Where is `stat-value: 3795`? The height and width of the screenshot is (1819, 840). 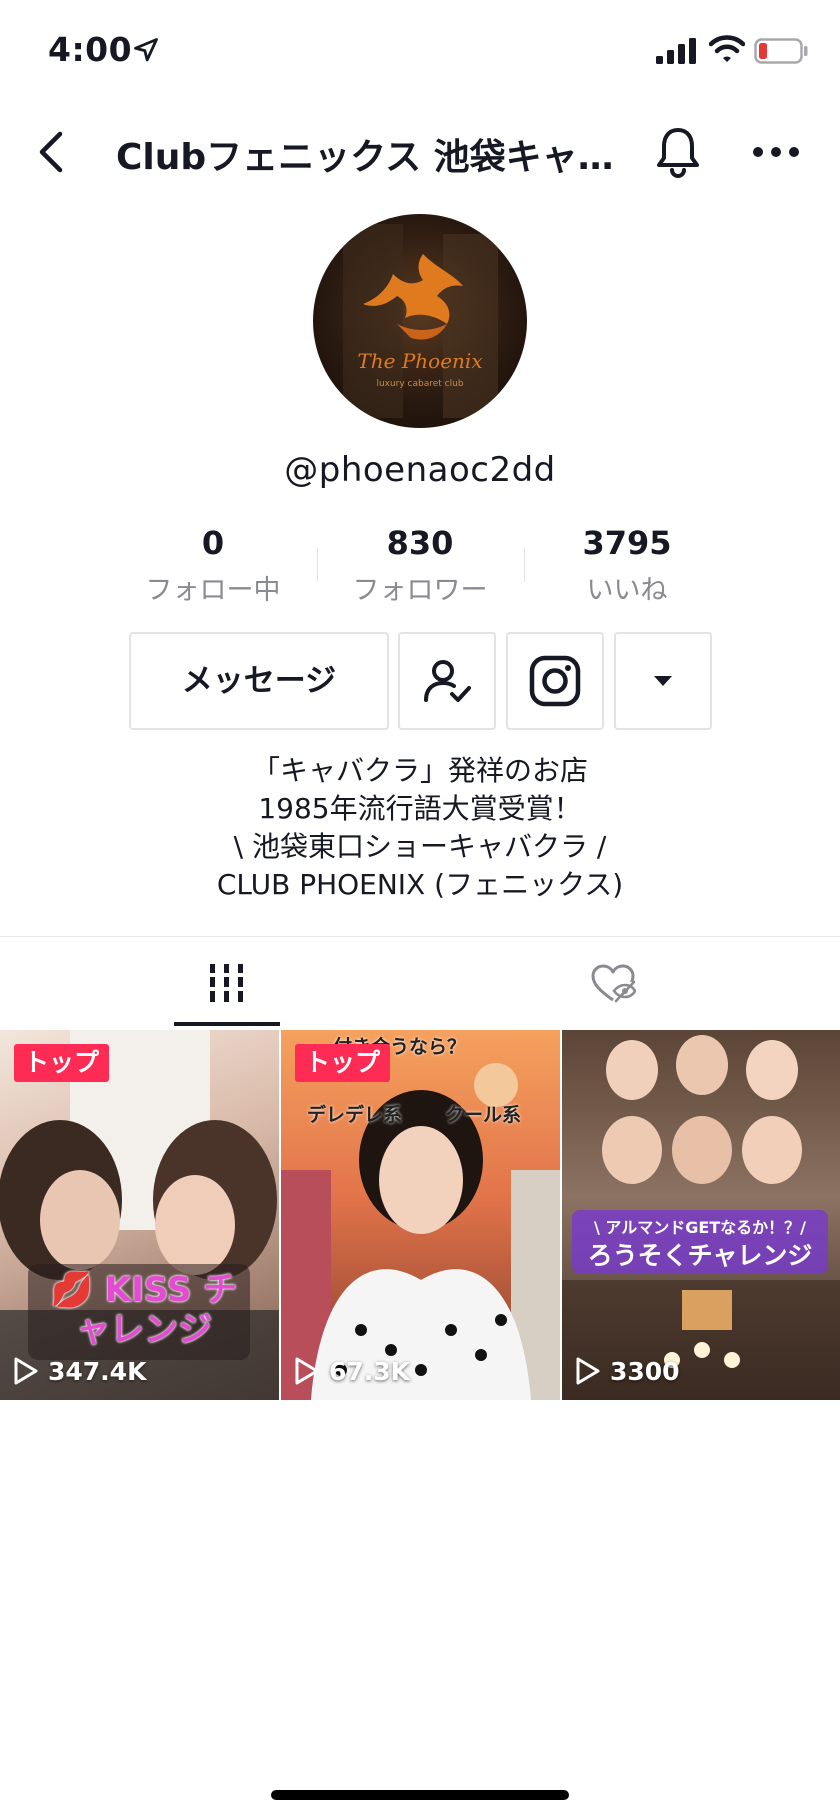
stat-value: 3795 is located at coordinates (627, 543).